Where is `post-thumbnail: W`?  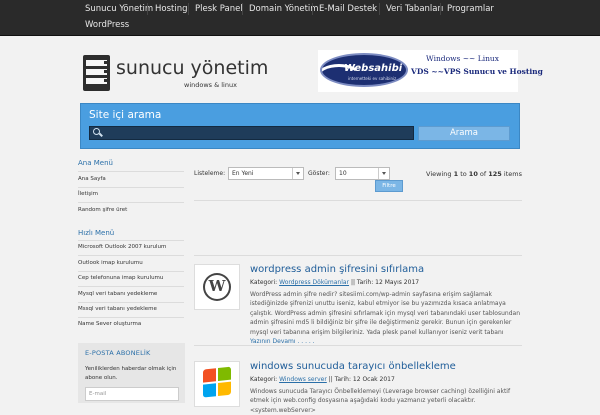 post-thumbnail: W is located at coordinates (217, 287).